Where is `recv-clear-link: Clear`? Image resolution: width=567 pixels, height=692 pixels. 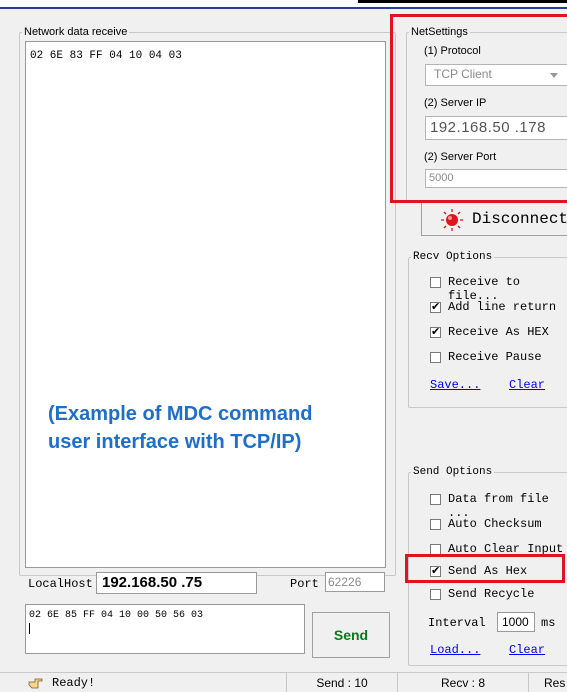 recv-clear-link: Clear is located at coordinates (527, 385).